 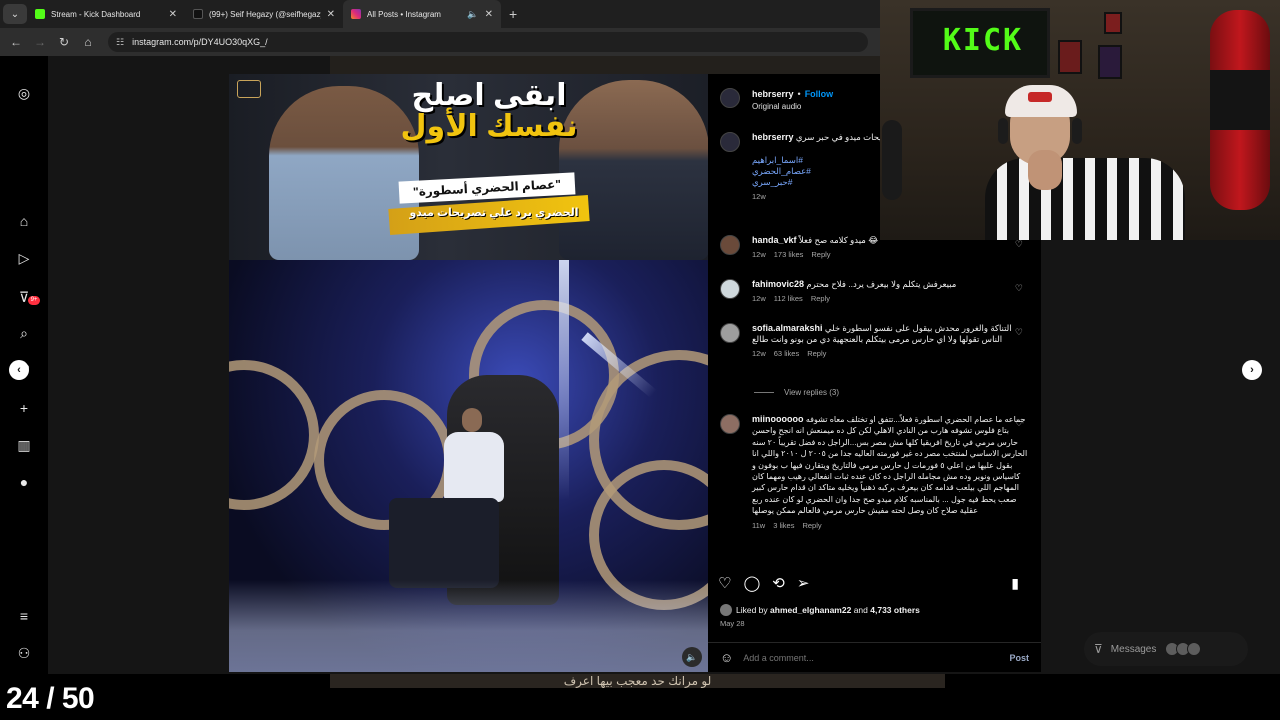 I want to click on instagram-favicon-icon, so click(x=356, y=14).